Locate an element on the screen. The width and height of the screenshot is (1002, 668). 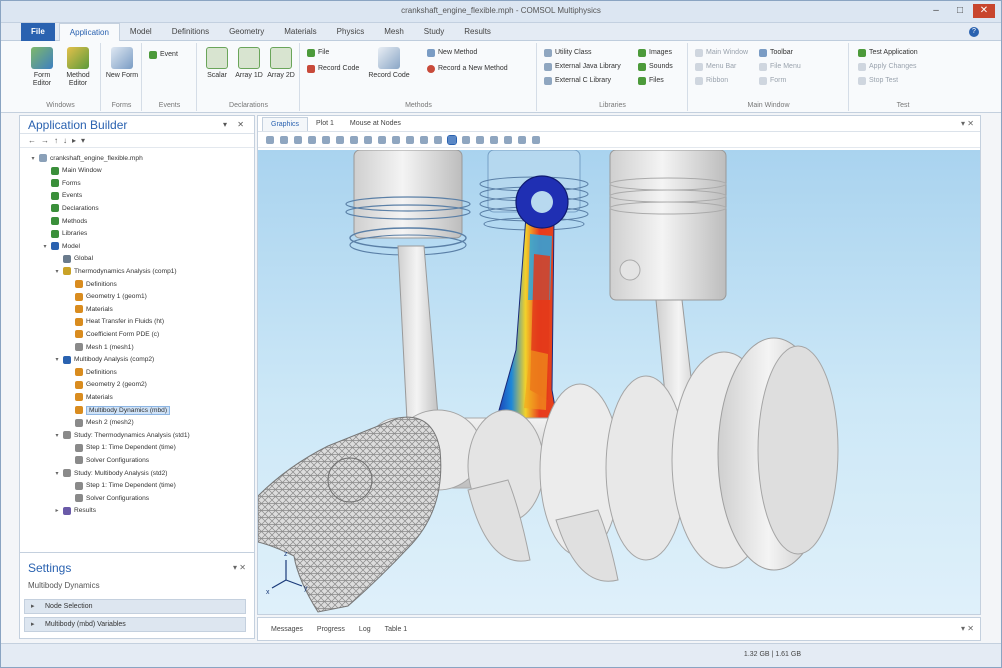
tab-log: Log is located at coordinates (365, 629).